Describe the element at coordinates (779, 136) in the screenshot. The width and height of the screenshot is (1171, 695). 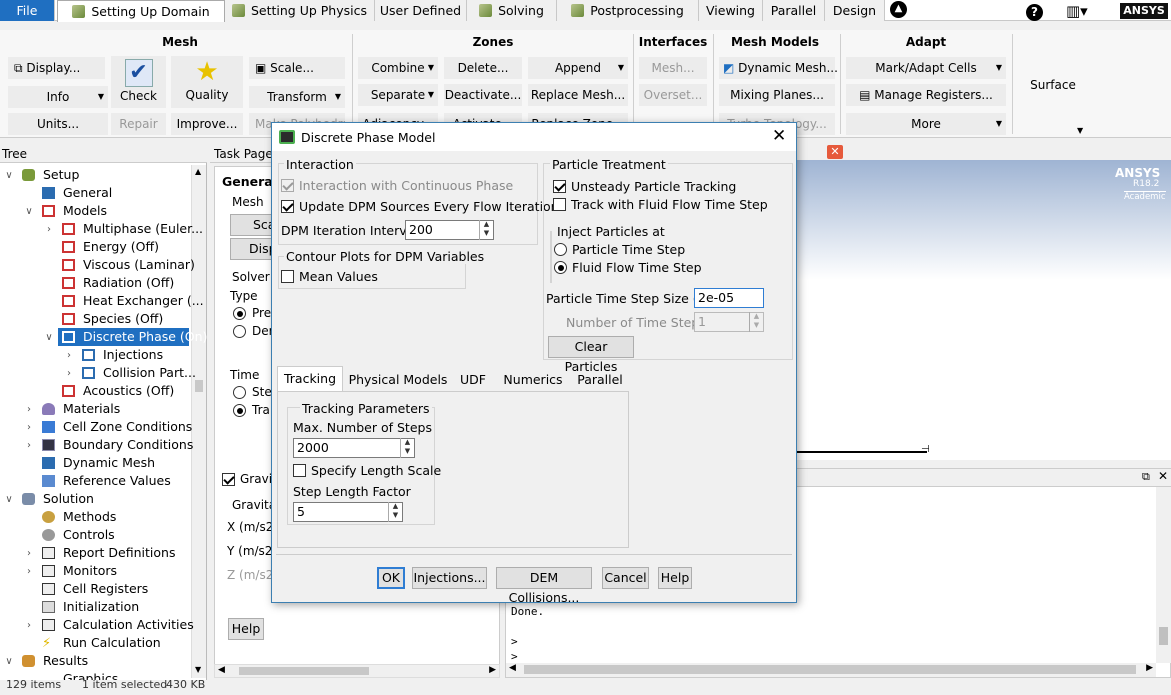
I see `dialog-close-icon: ✕` at that location.